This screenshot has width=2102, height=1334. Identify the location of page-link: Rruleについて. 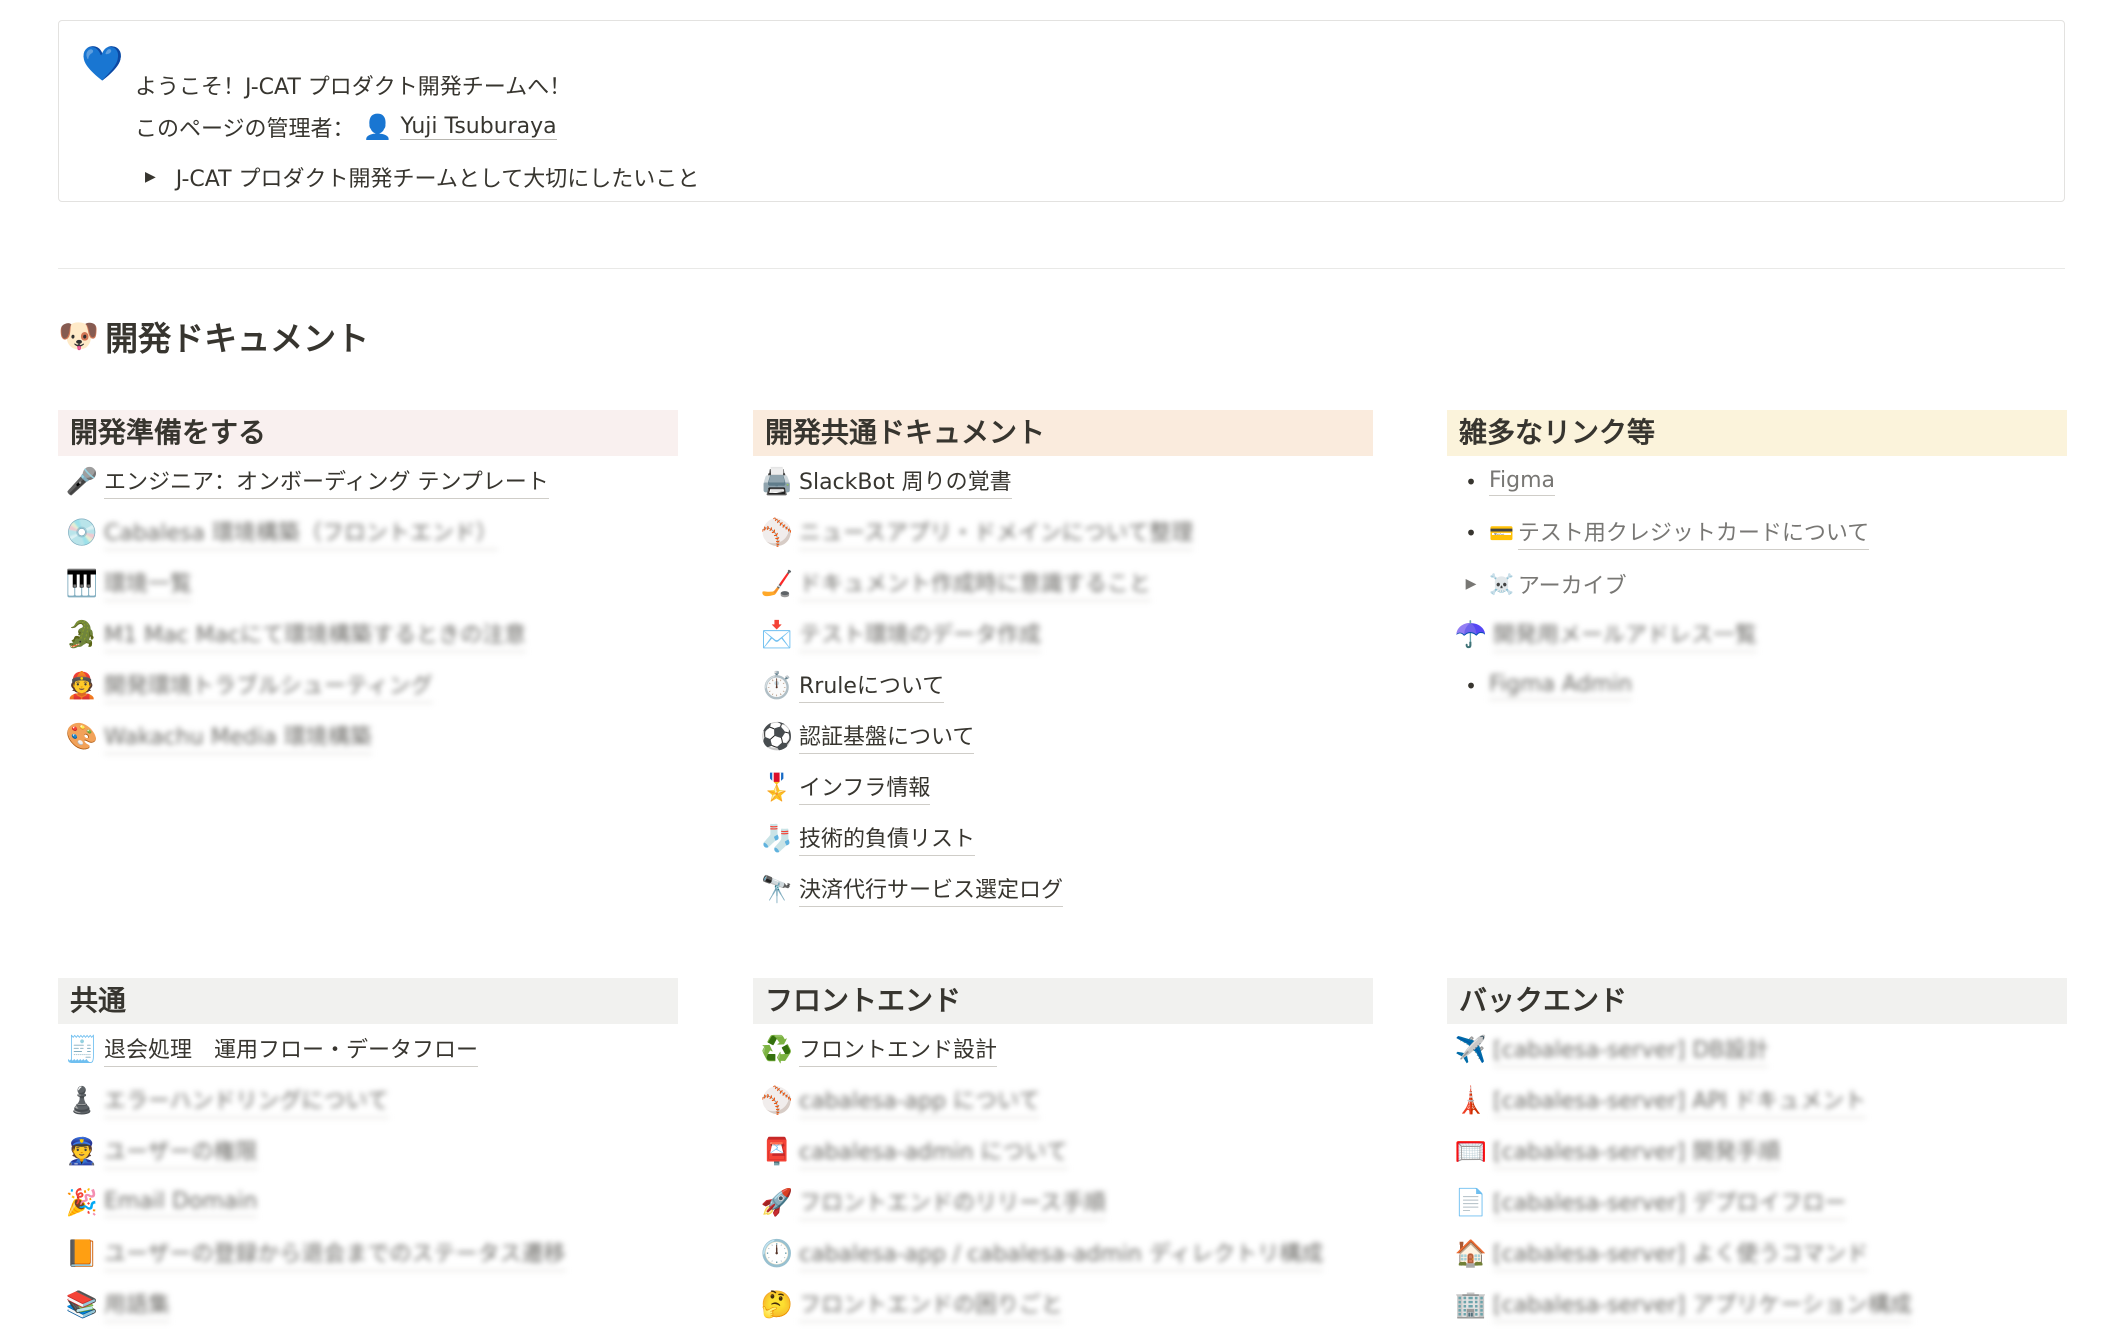
(872, 685).